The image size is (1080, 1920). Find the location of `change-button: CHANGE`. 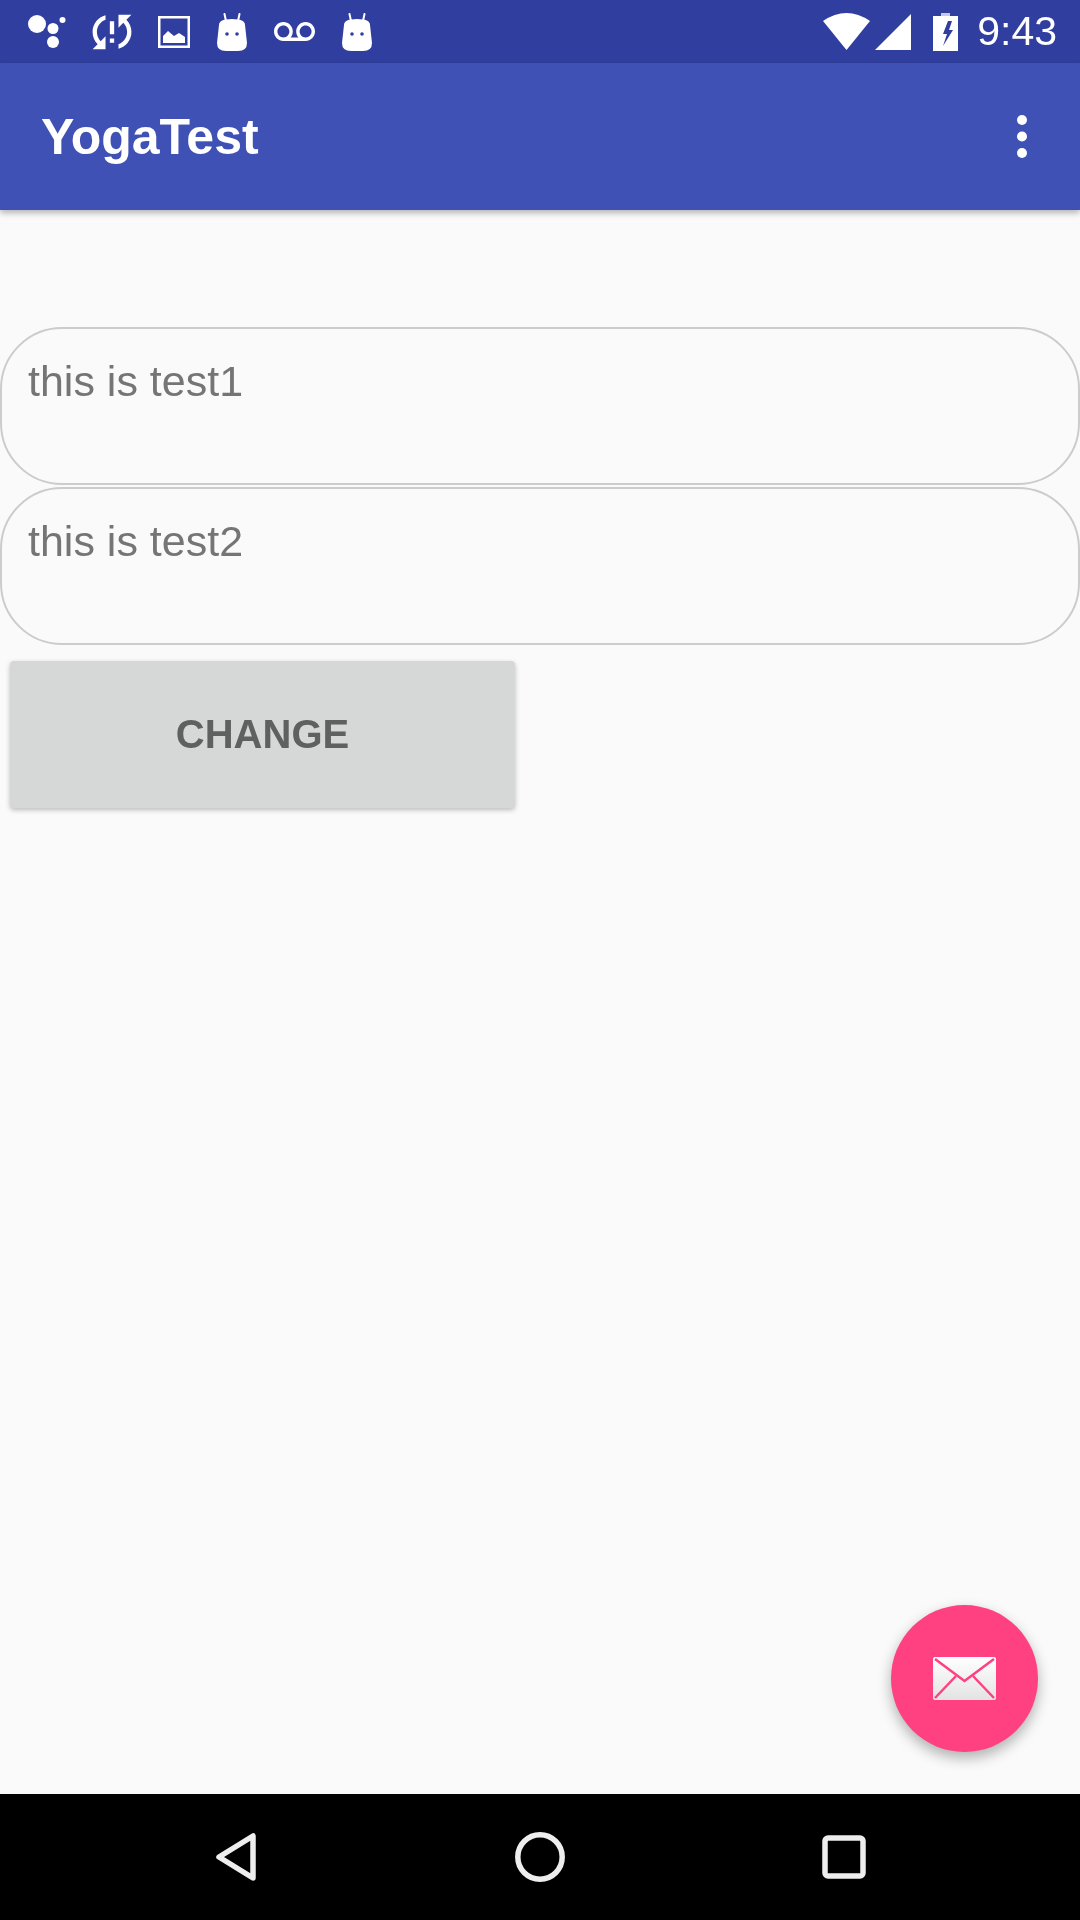

change-button: CHANGE is located at coordinates (262, 734).